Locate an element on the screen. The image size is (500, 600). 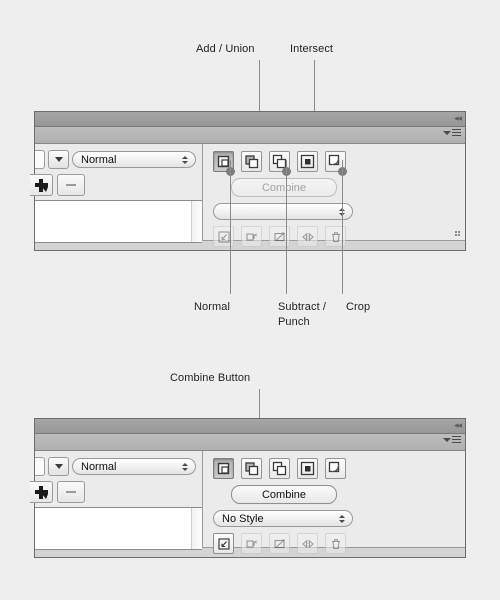
intersect-icon is located at coordinates (307, 161).